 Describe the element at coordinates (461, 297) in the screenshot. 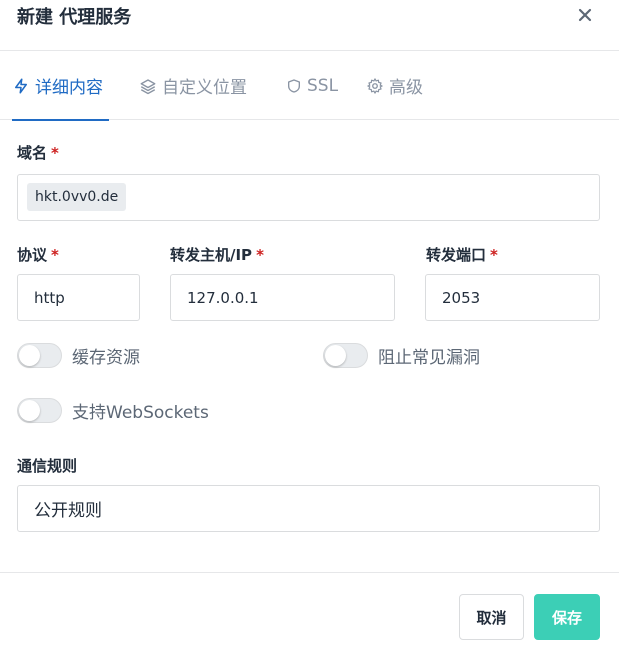

I see `forward-port-value: 2053` at that location.